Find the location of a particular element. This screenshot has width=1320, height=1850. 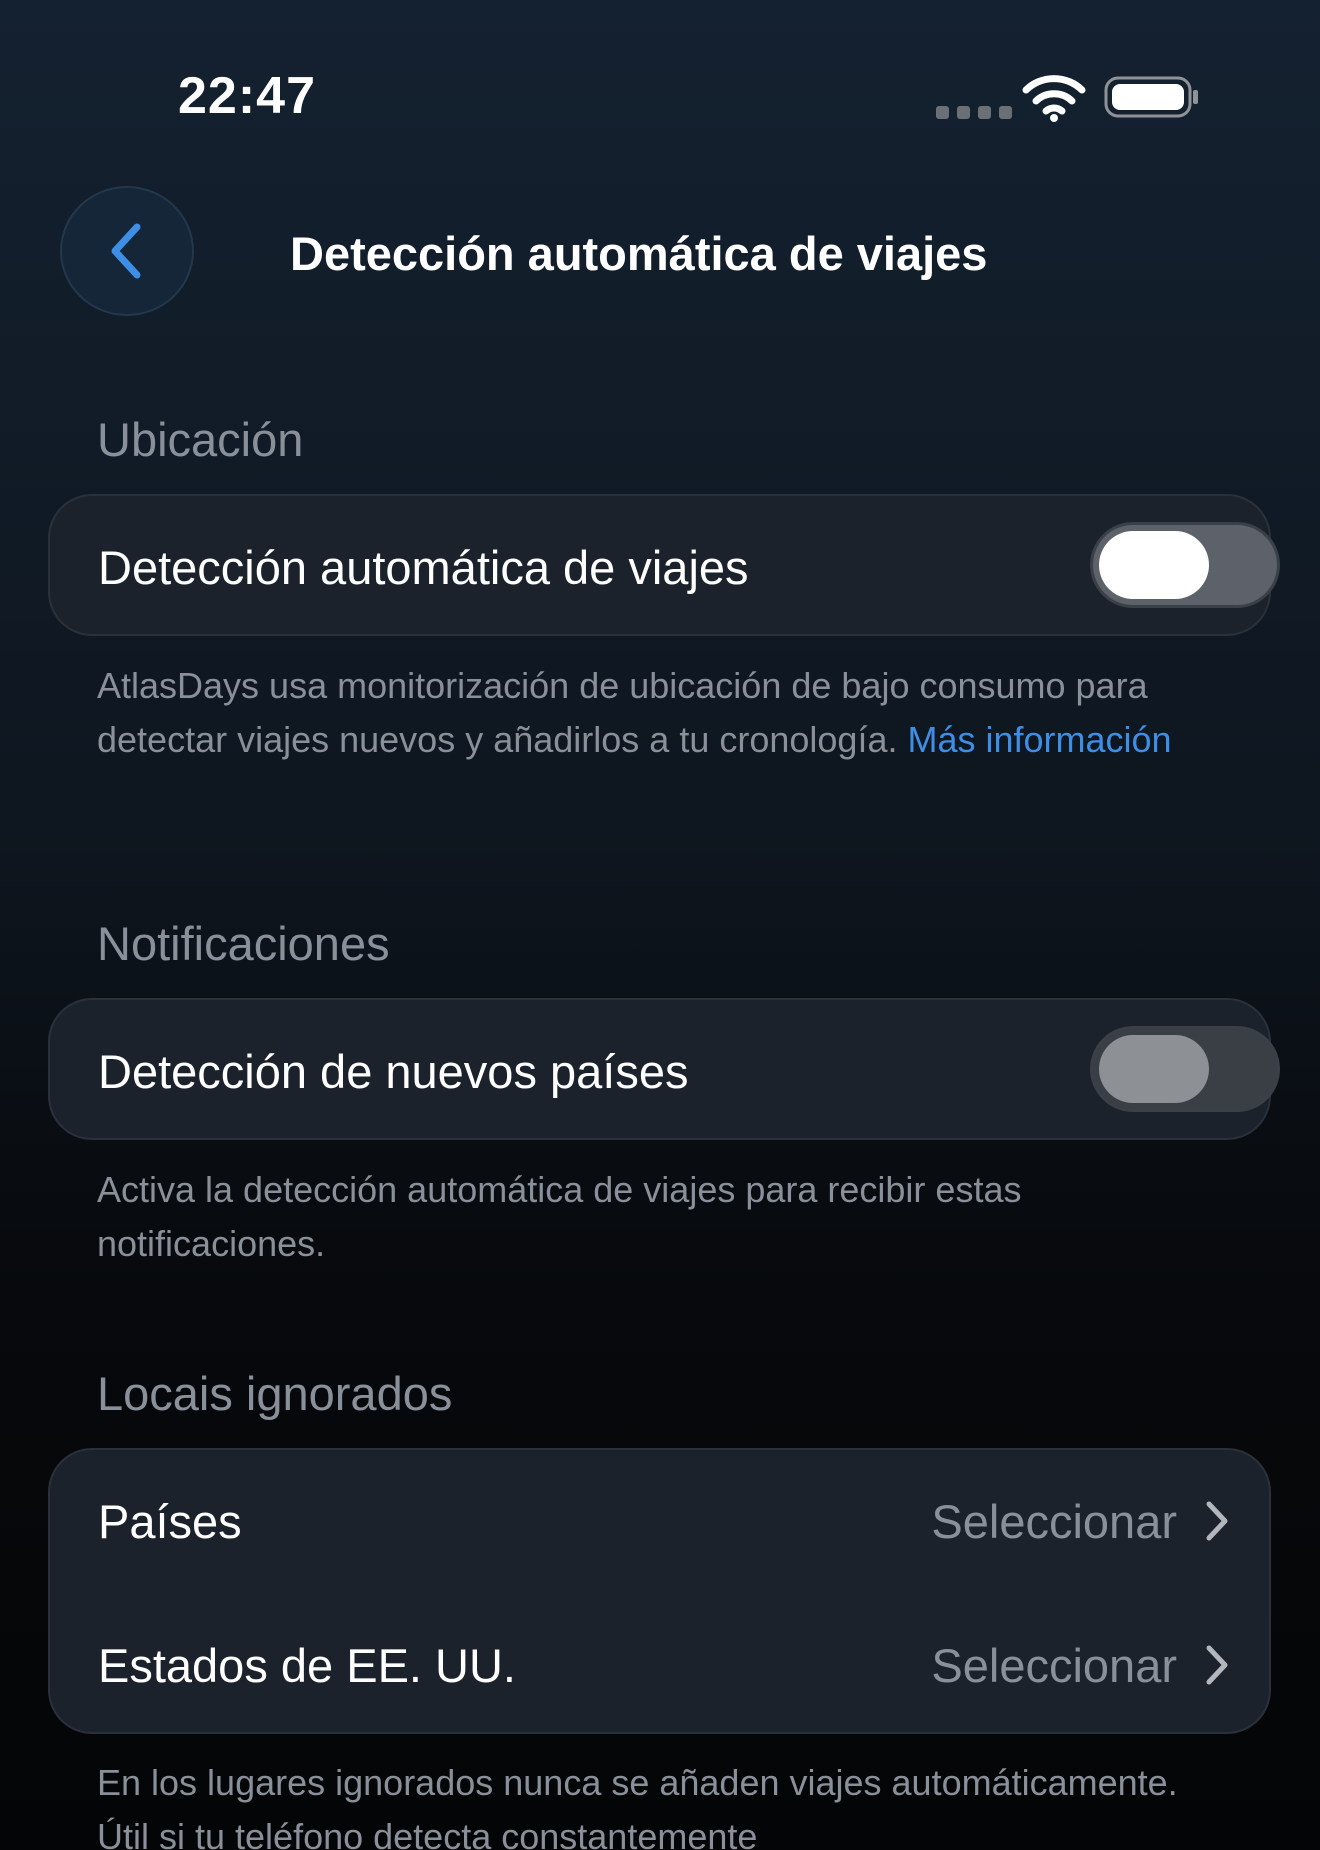

status-time: 22:47 is located at coordinates (247, 96).